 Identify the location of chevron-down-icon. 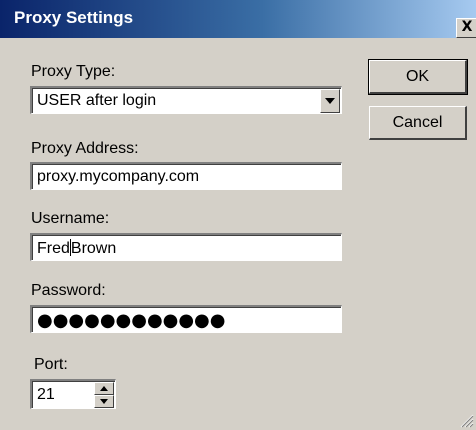
(330, 101).